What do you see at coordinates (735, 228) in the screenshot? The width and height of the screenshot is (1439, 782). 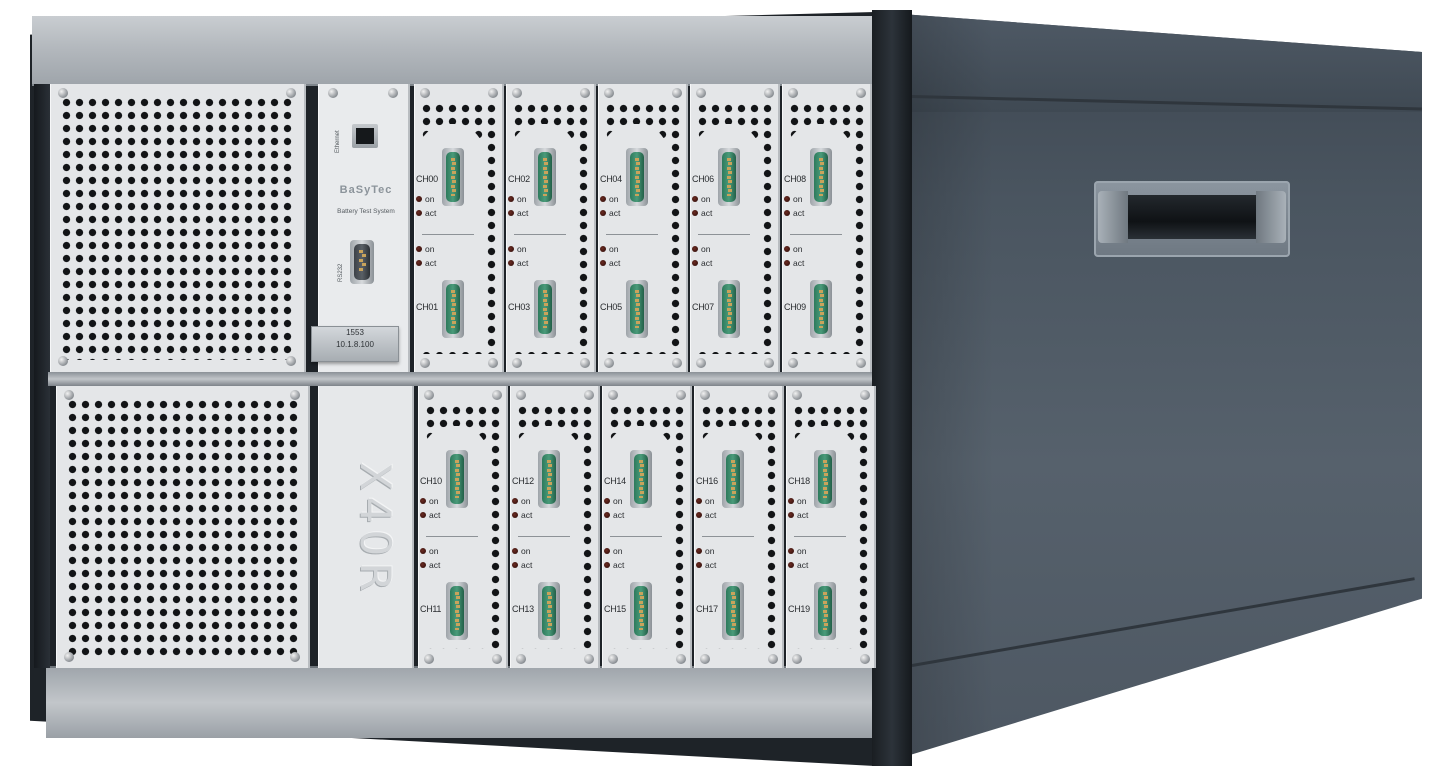 I see `channel-card: CH06 on act CH07 on act` at bounding box center [735, 228].